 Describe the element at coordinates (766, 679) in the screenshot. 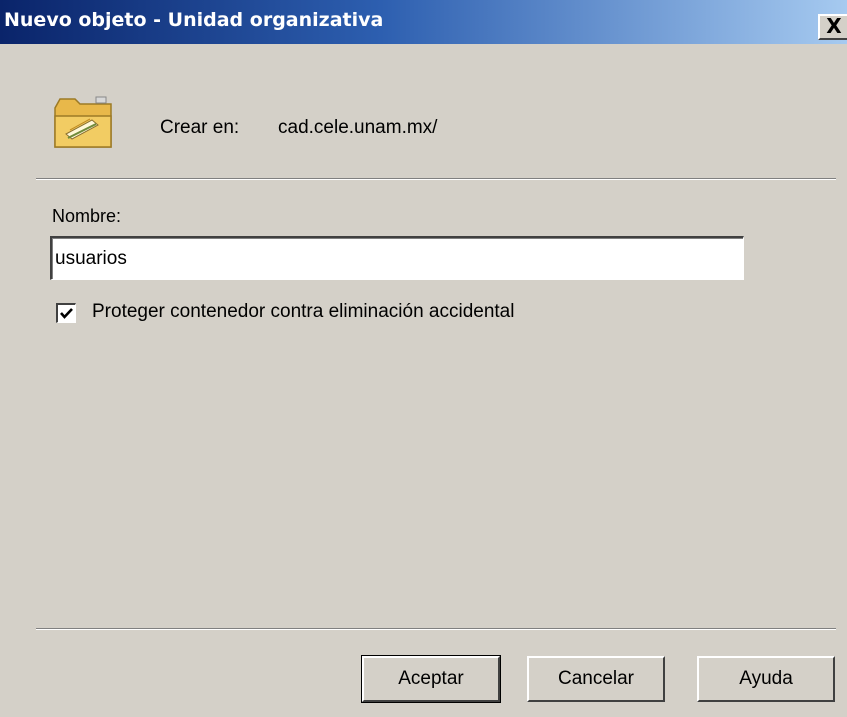

I see `help-button: Ayuda` at that location.